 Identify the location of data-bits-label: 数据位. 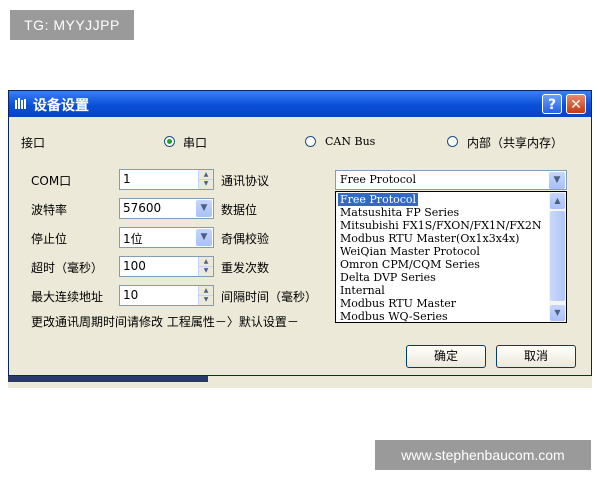
(239, 210).